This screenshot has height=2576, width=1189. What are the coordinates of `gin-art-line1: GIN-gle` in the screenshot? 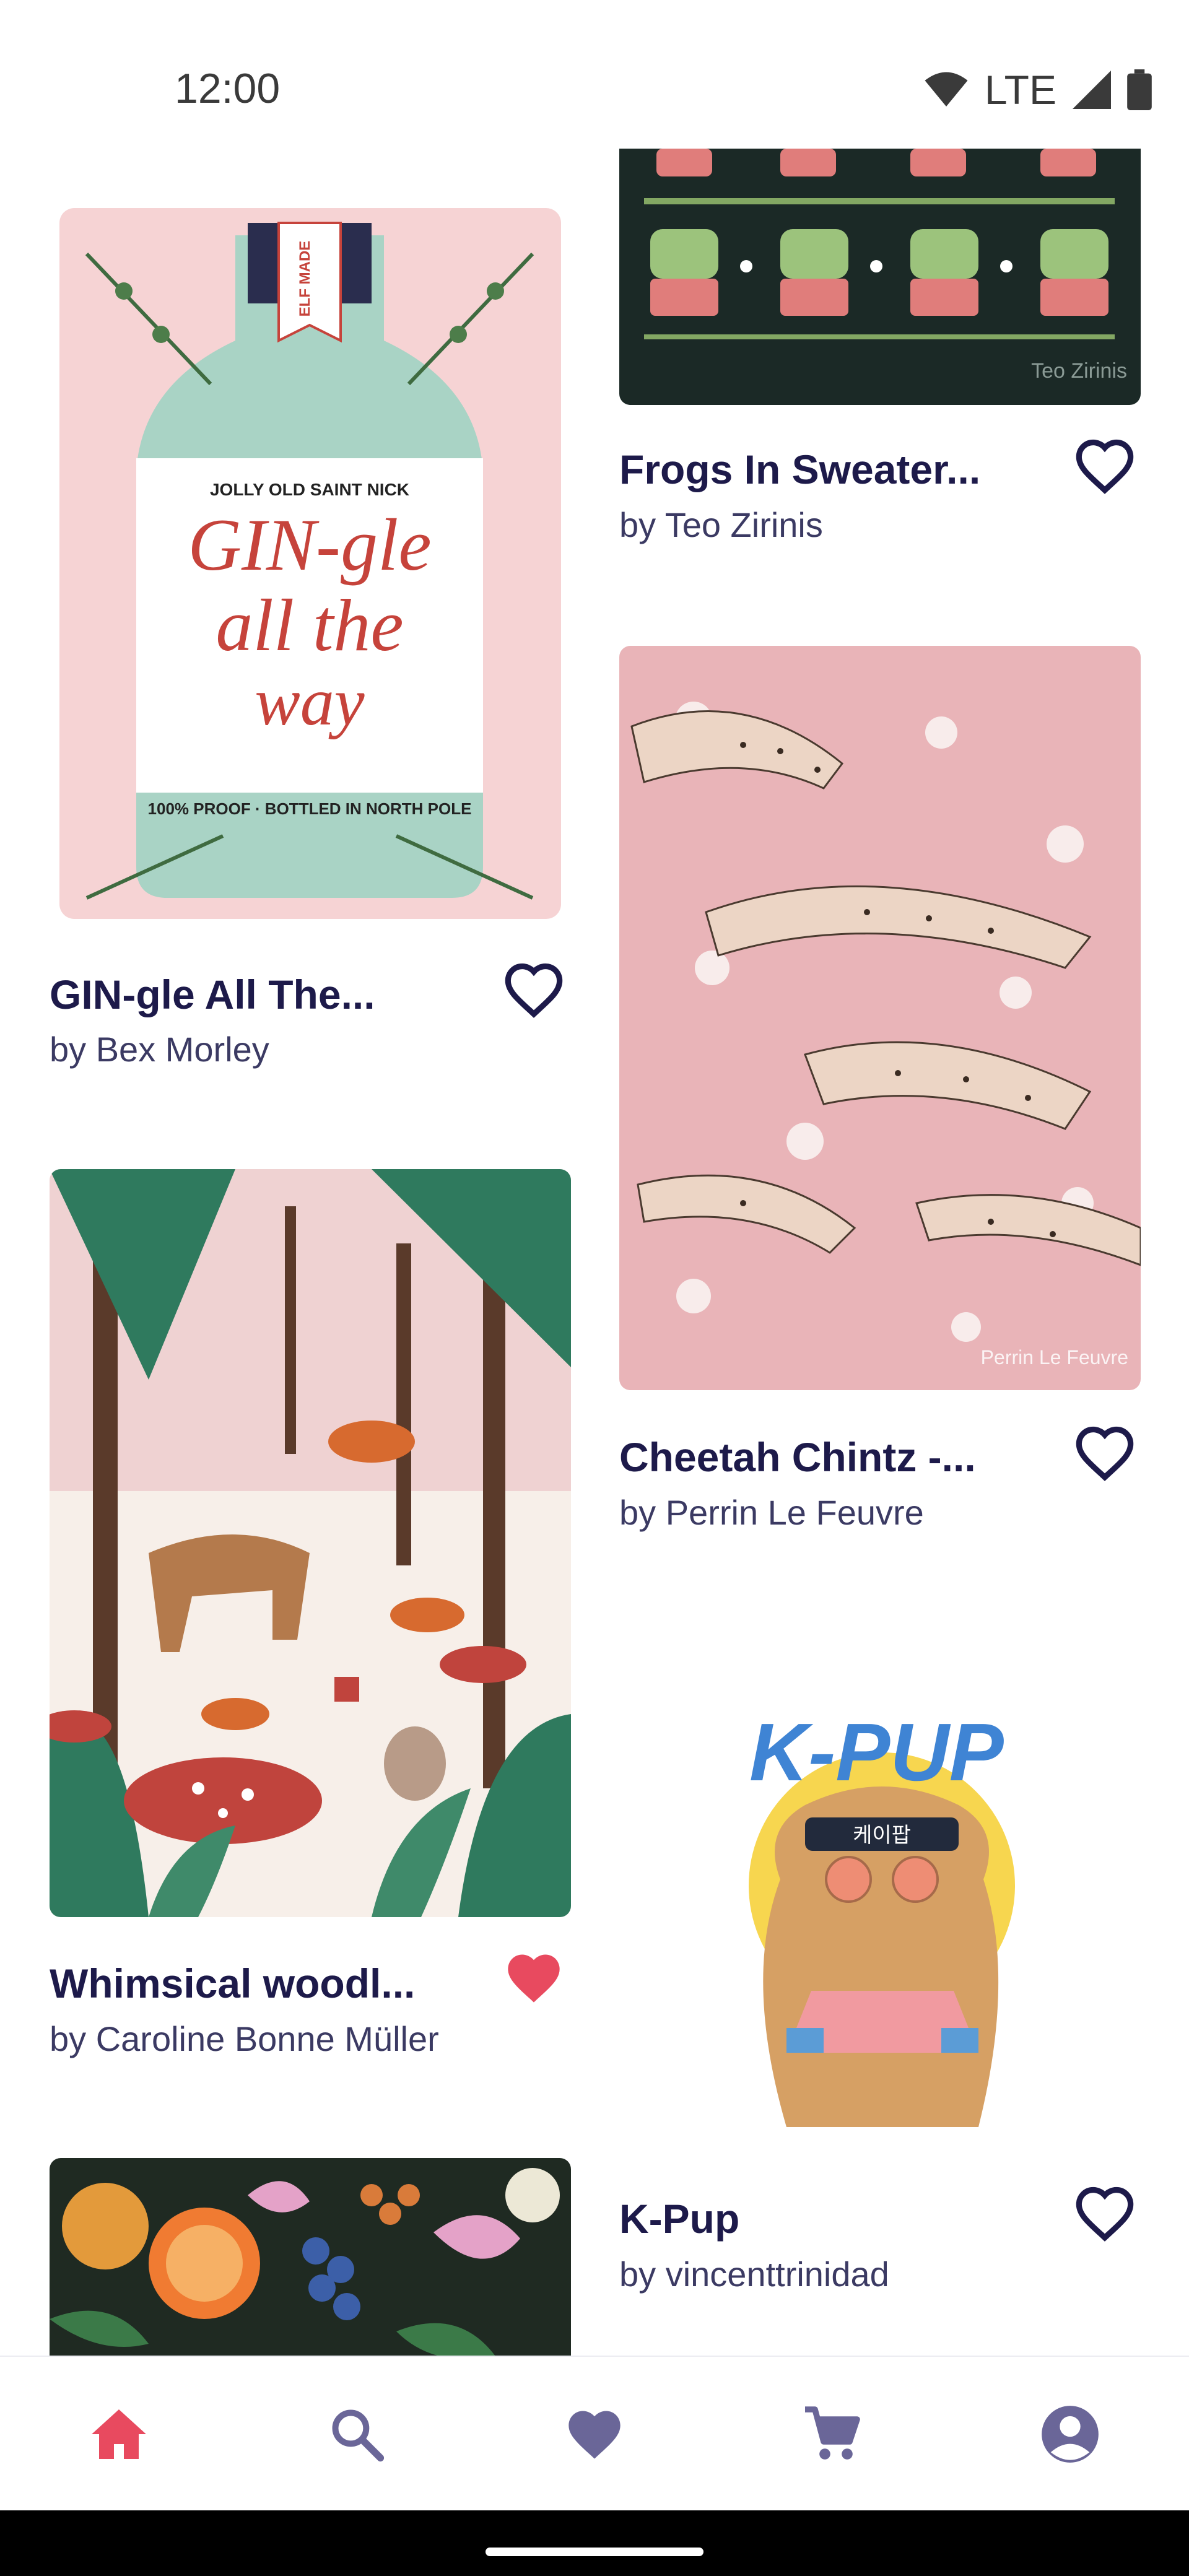 It's located at (309, 544).